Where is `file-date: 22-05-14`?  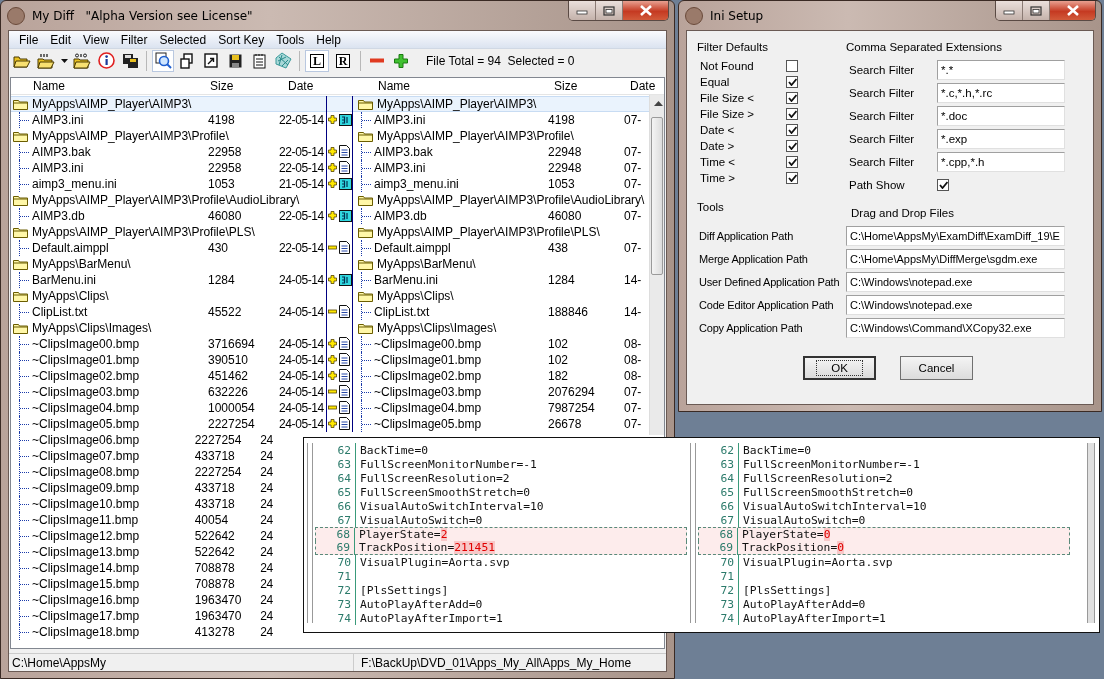 file-date: 22-05-14 is located at coordinates (301, 119).